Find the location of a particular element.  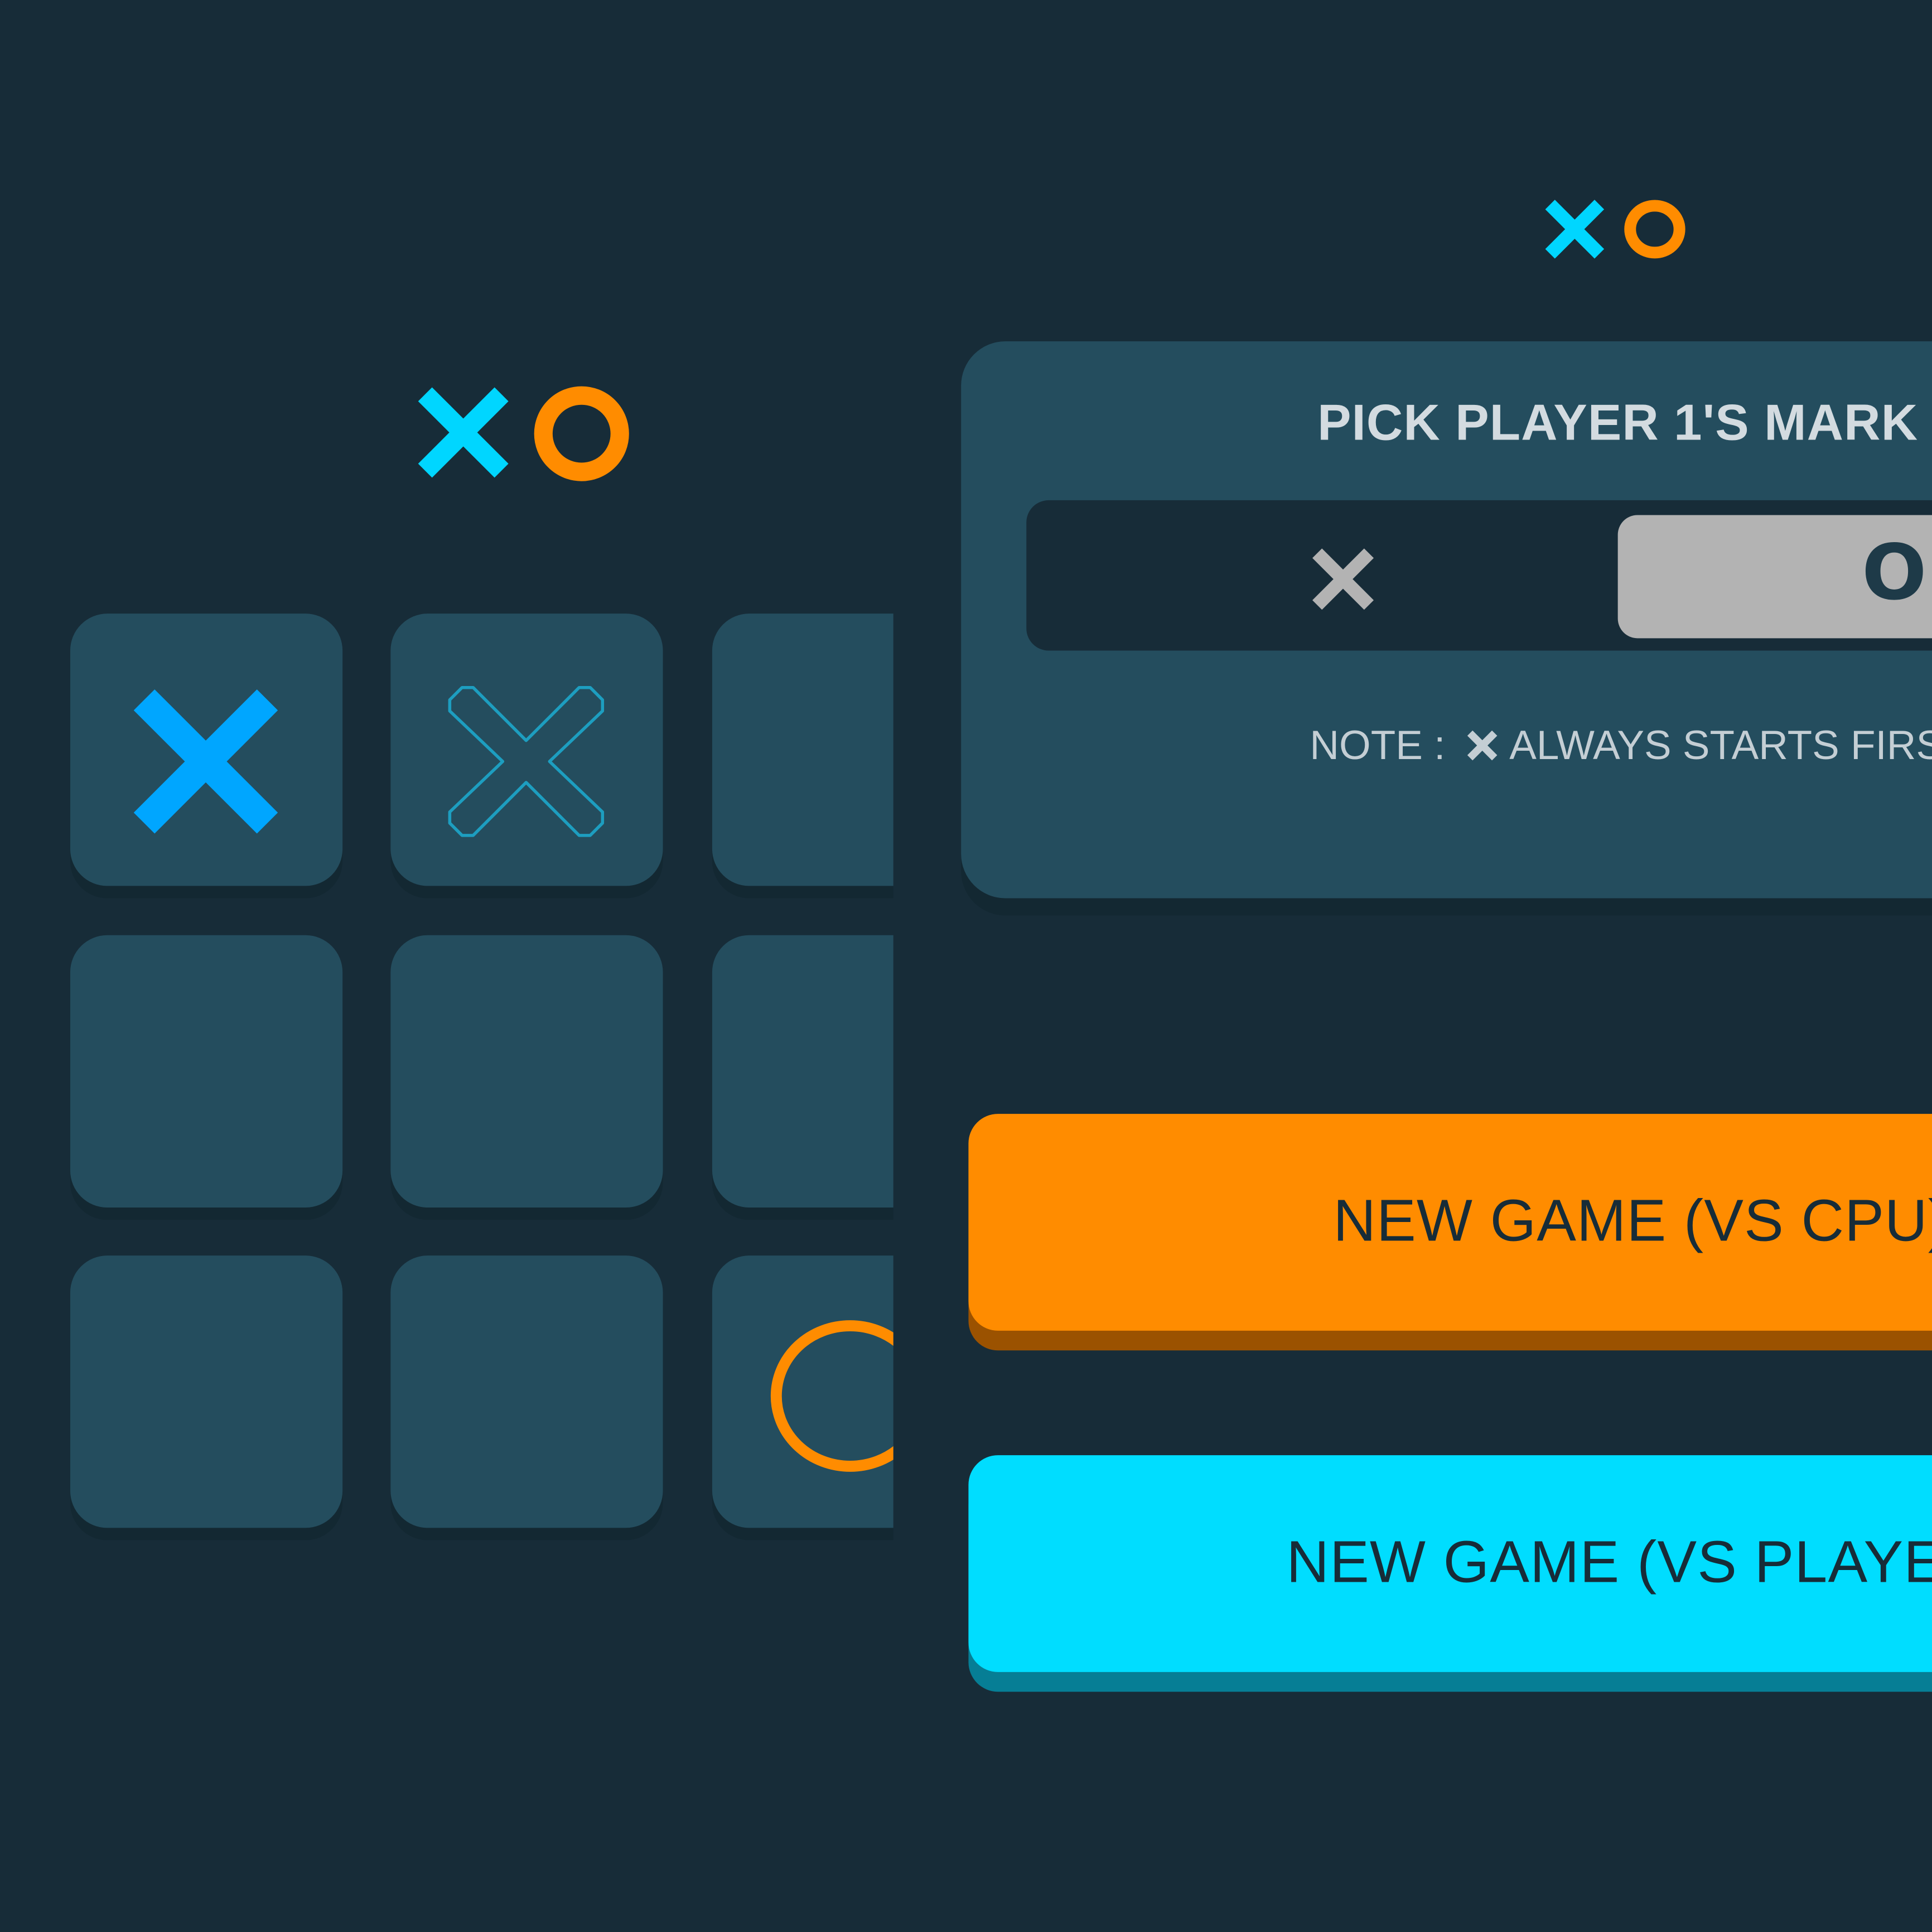

o-outline-icon is located at coordinates (831, 1396).